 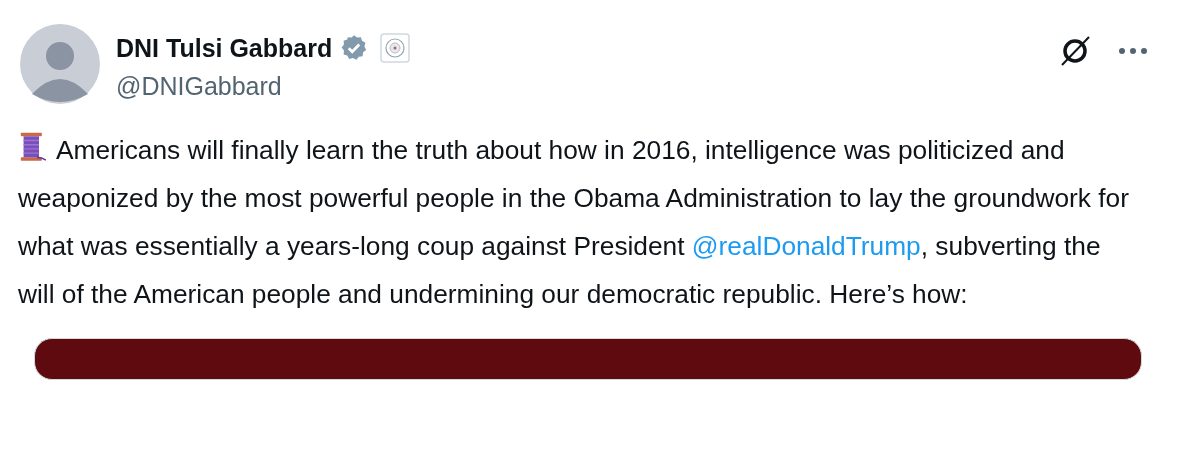 What do you see at coordinates (354, 48) in the screenshot?
I see `verified-badge-icon` at bounding box center [354, 48].